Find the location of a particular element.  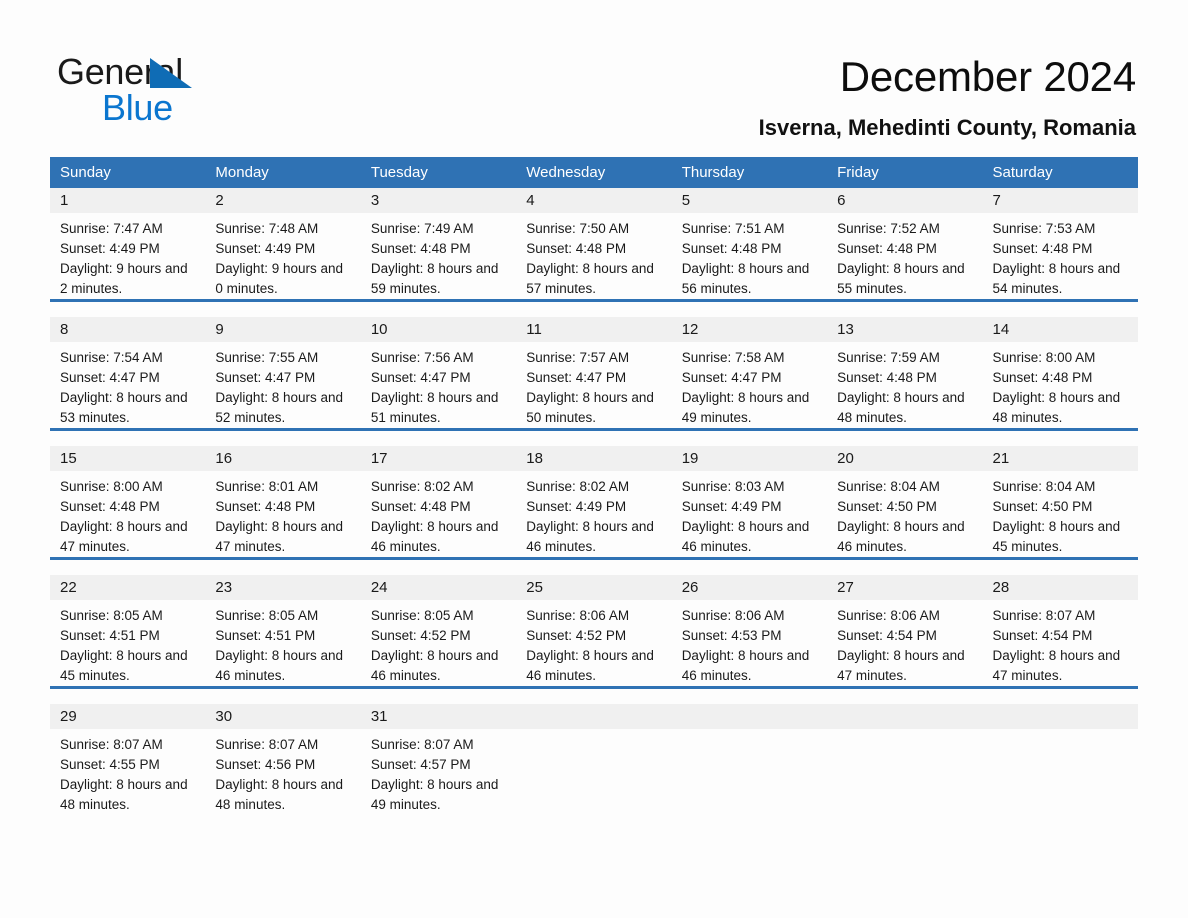

day-number-row: 8 9 10 11 12 13 14 is located at coordinates (594, 329).